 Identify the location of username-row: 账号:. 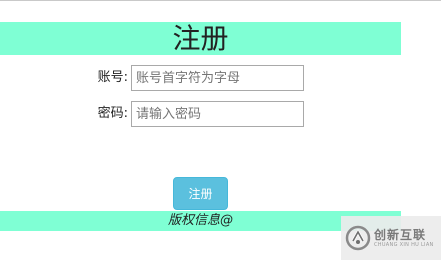
(220, 78).